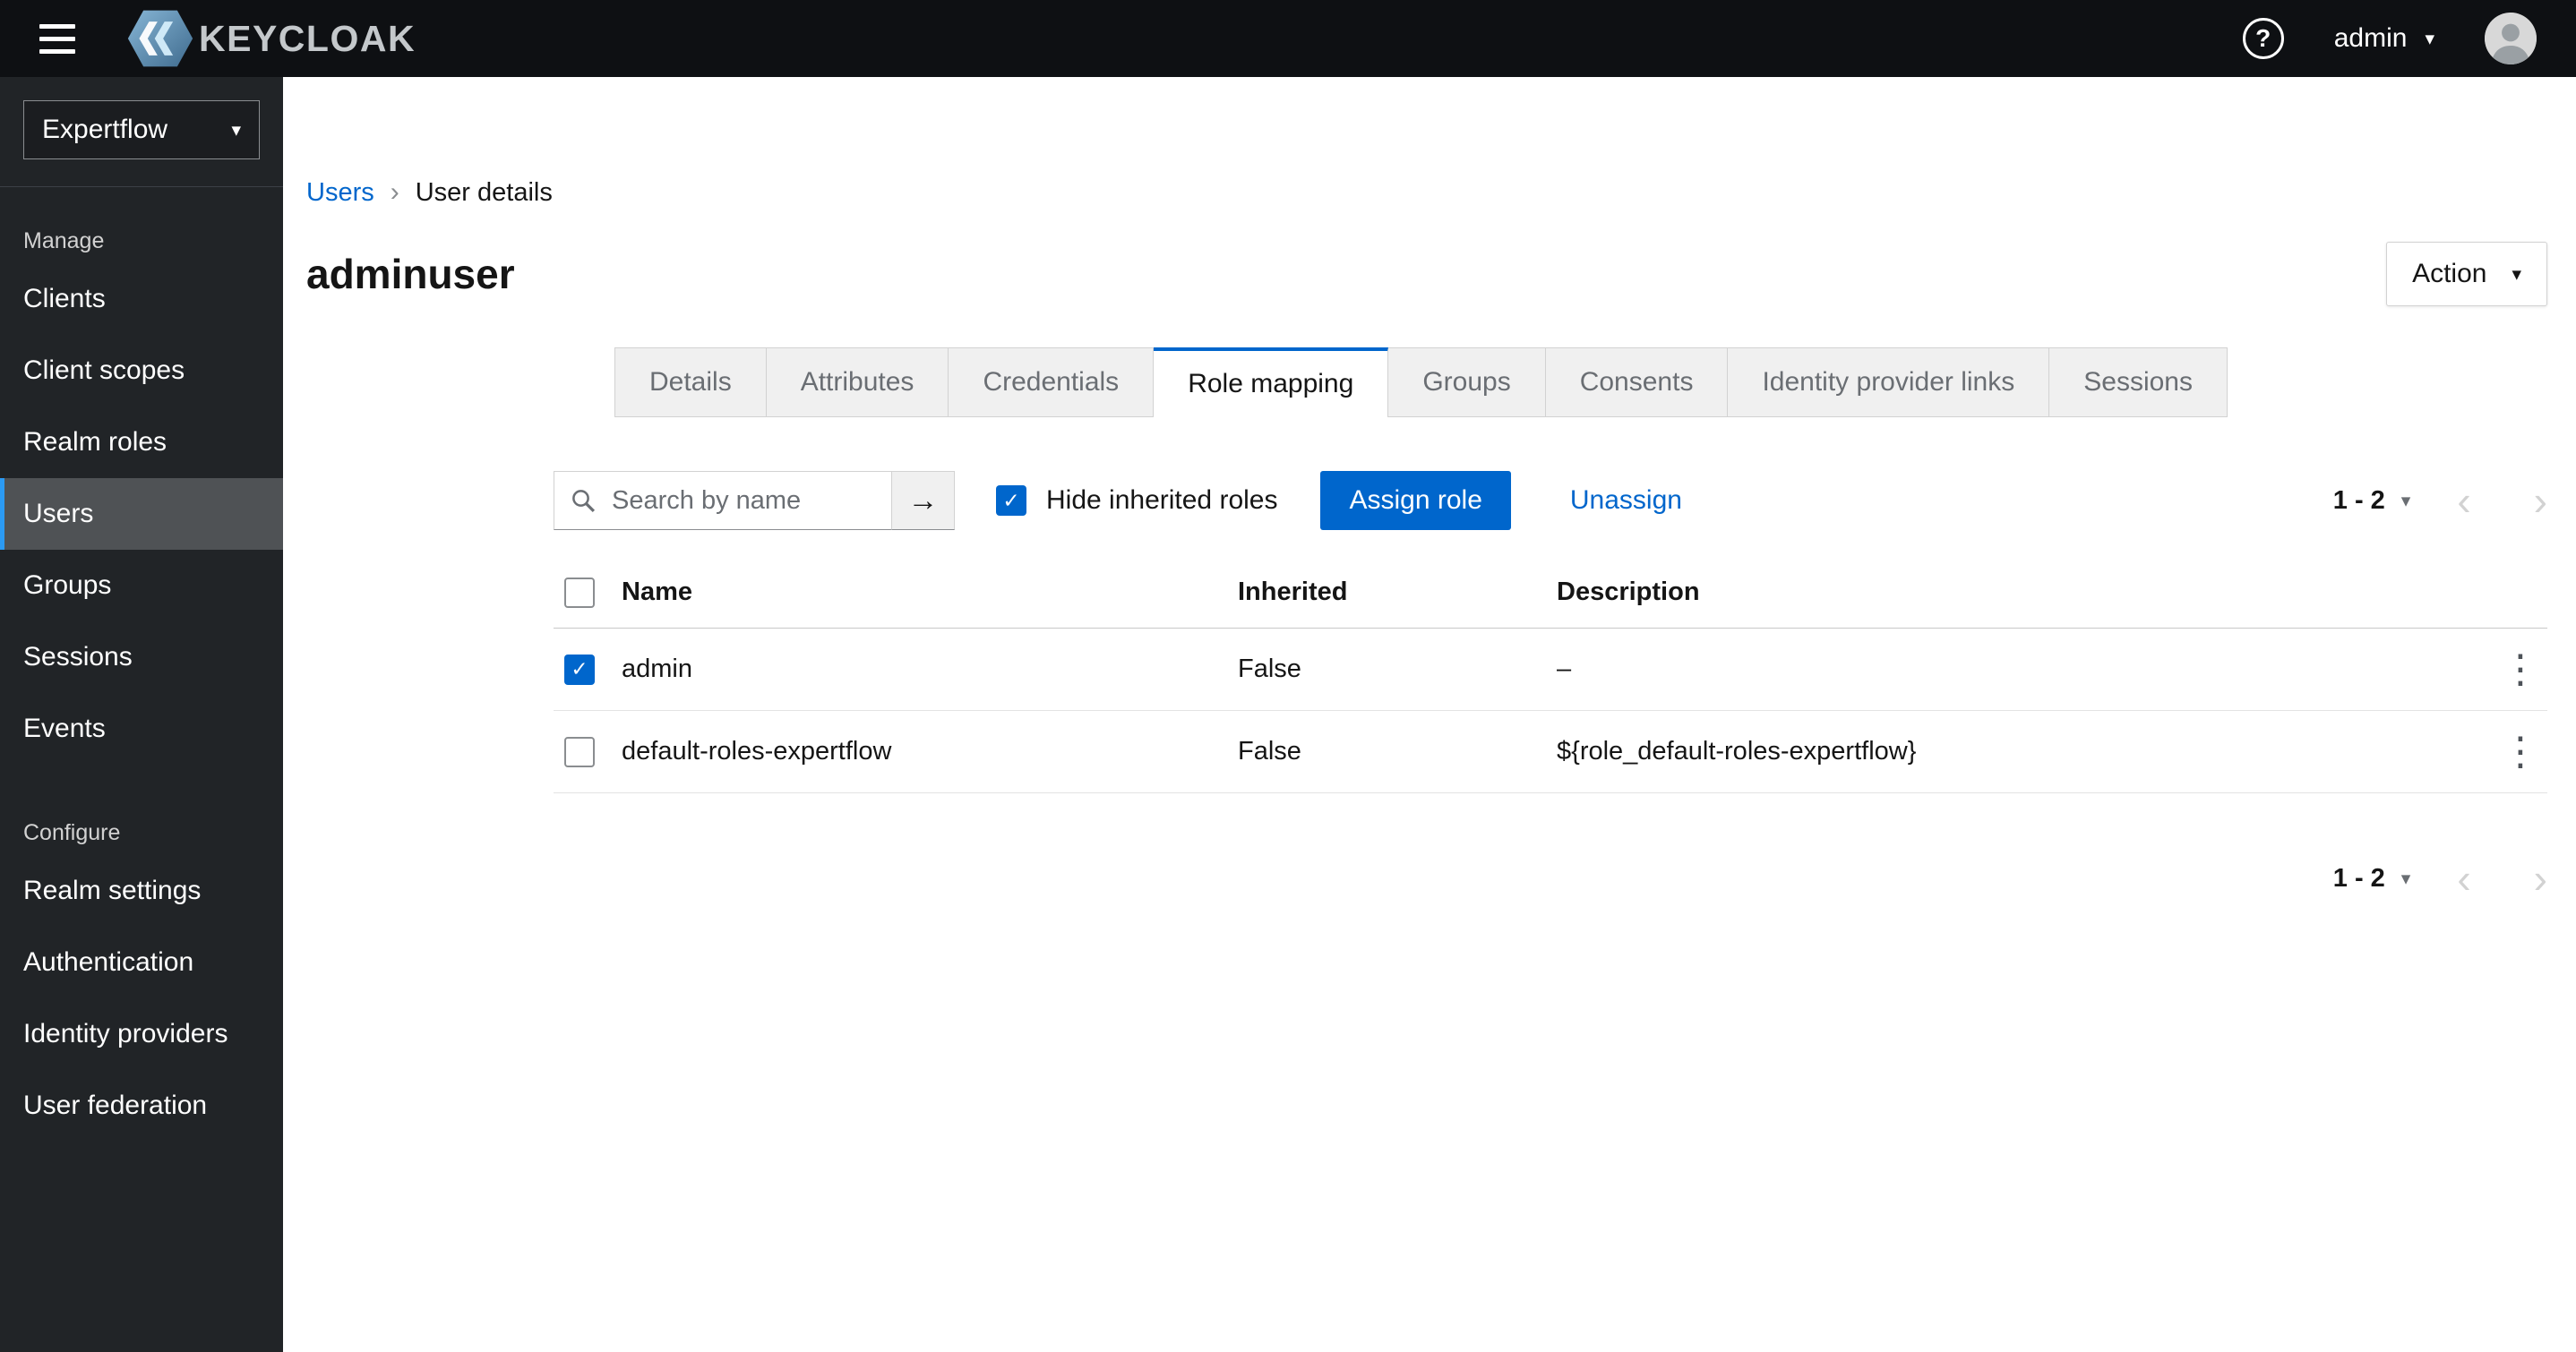 The height and width of the screenshot is (1352, 2576). Describe the element at coordinates (579, 752) in the screenshot. I see `row-checkbox` at that location.